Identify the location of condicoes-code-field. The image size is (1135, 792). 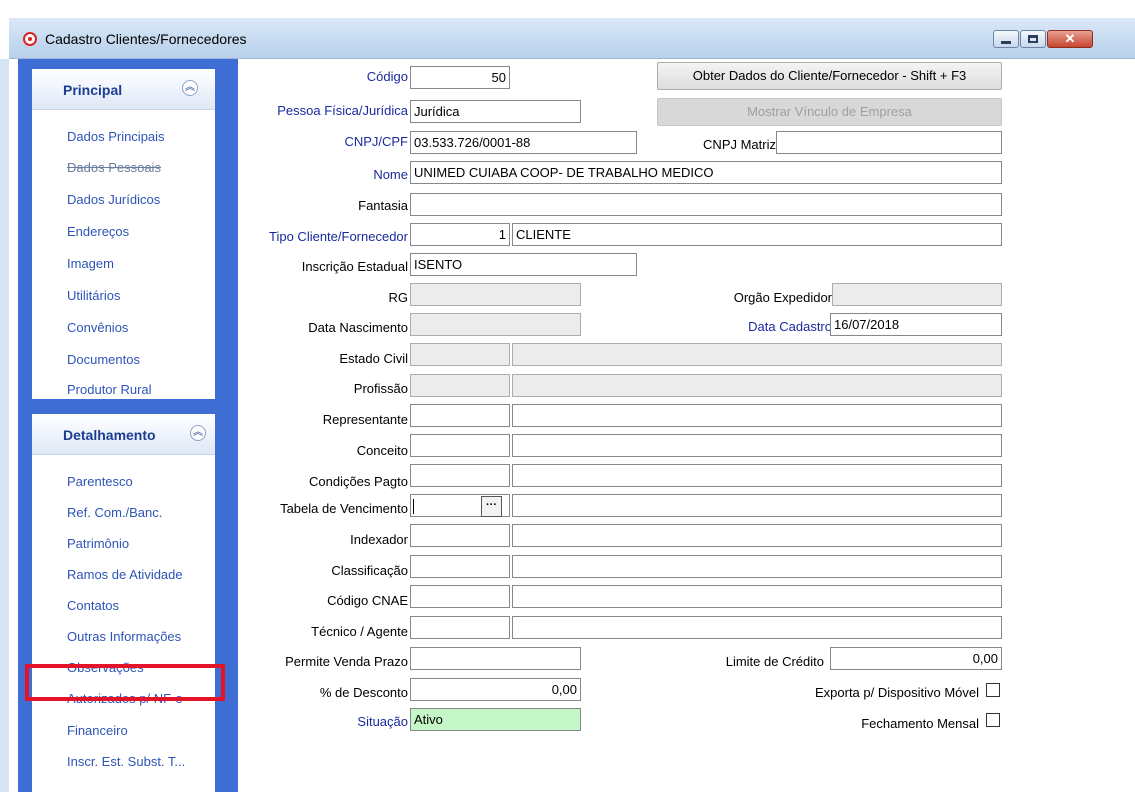
(460, 475).